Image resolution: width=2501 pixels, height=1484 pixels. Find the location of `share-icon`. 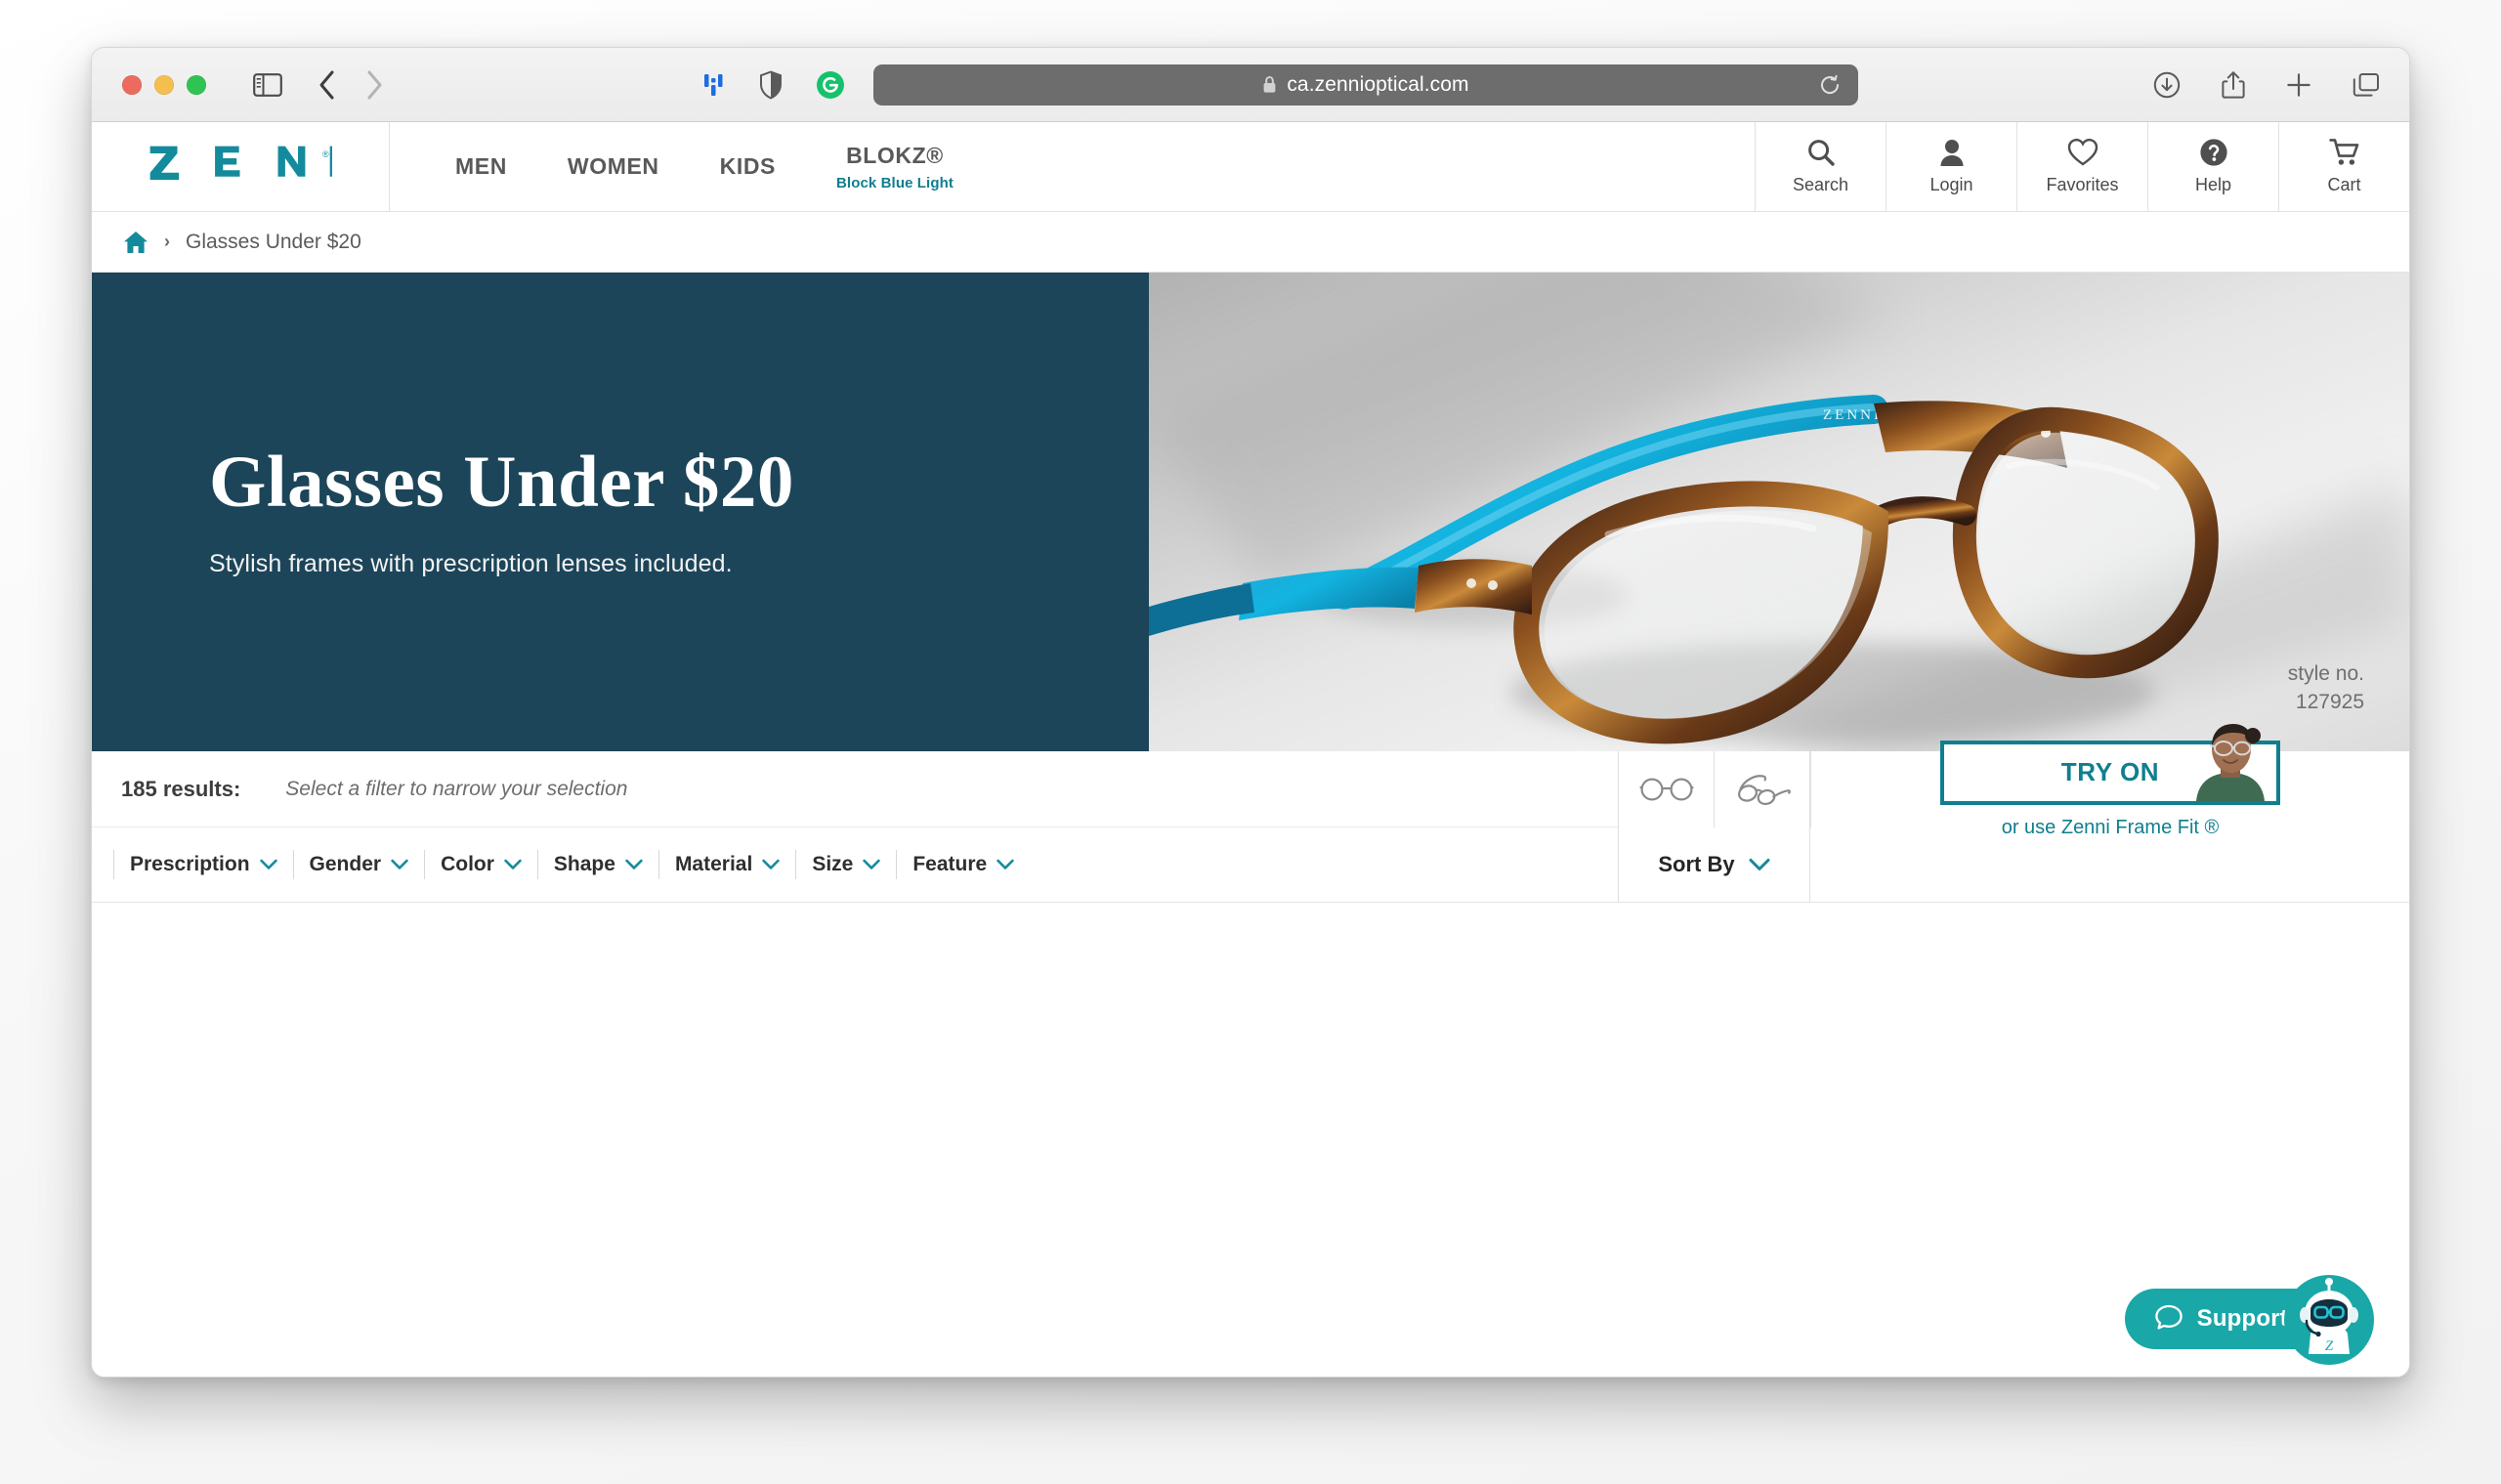

share-icon is located at coordinates (2233, 85).